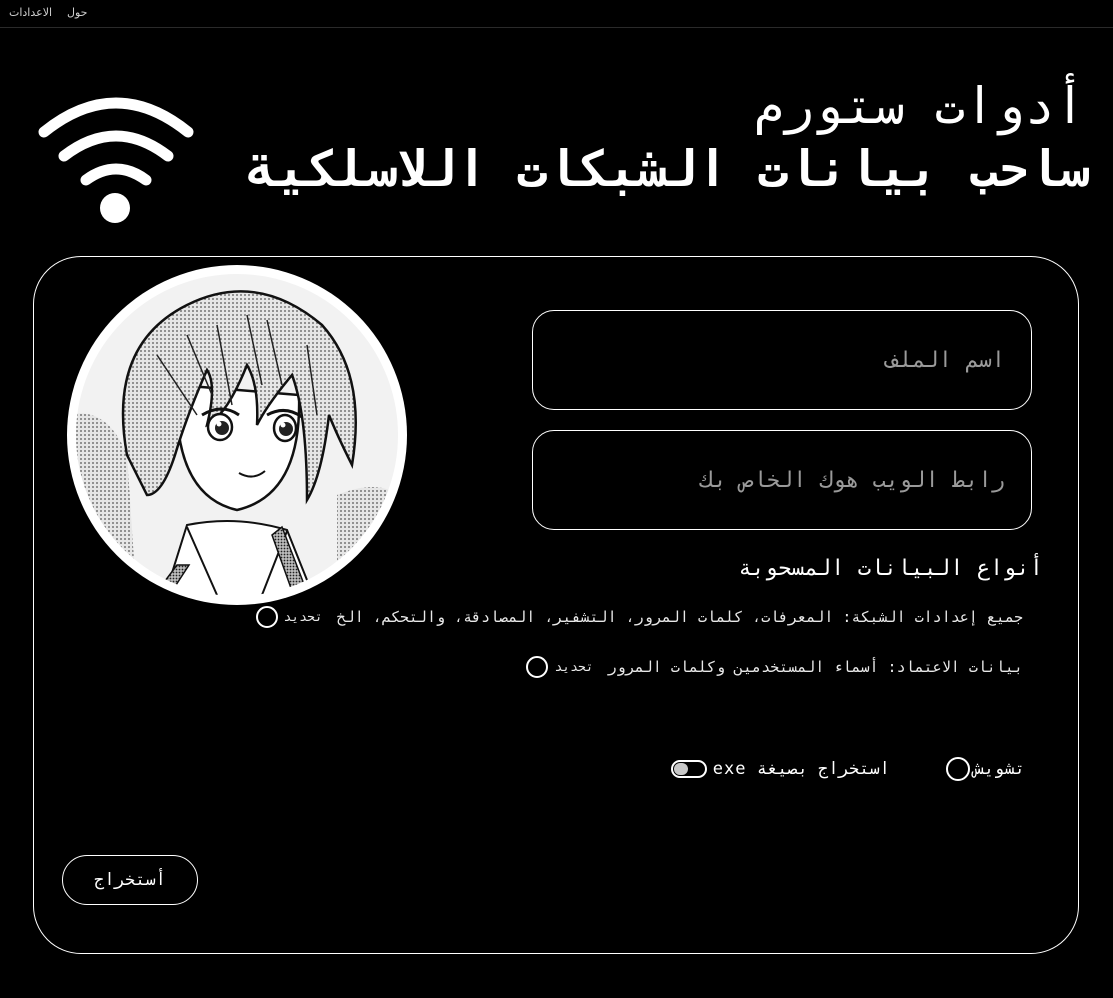 The image size is (1113, 998). What do you see at coordinates (30, 12) in the screenshot?
I see `menu-item-settings: الاعدادات` at bounding box center [30, 12].